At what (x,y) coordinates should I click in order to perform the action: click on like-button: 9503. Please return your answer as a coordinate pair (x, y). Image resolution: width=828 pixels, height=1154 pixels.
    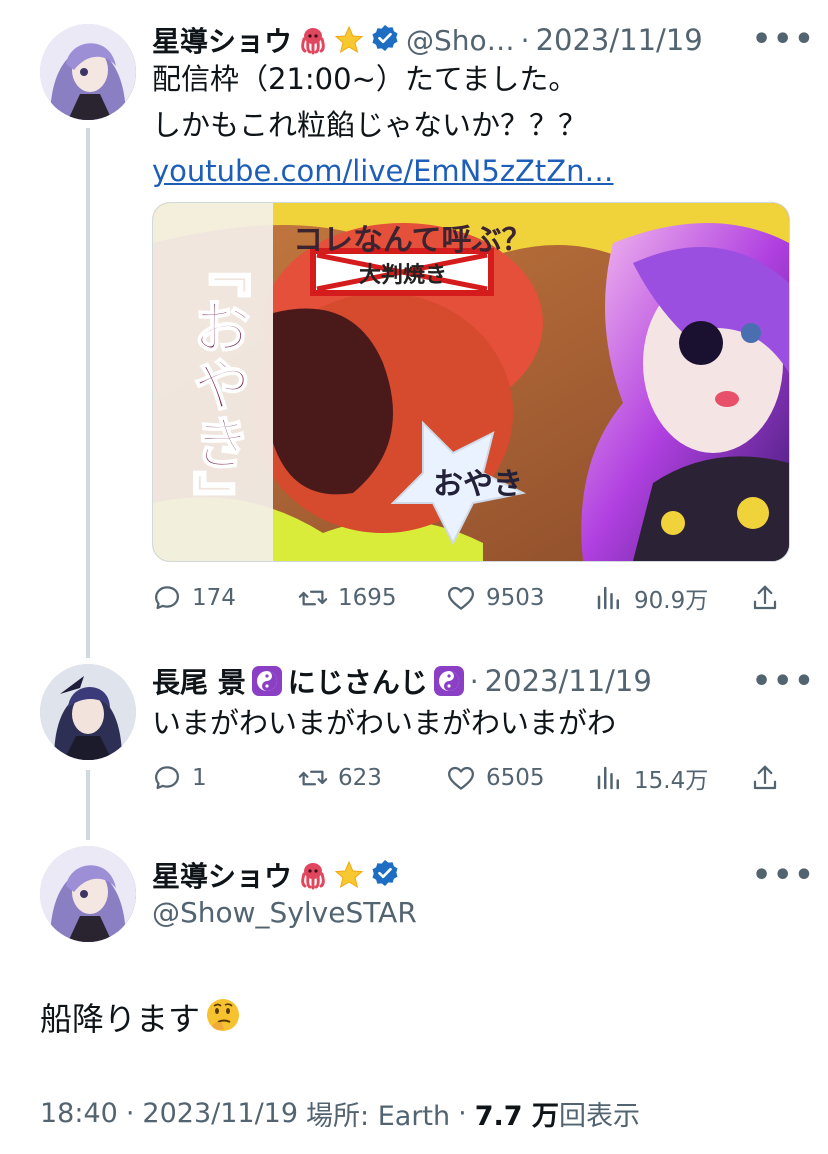
    Looking at the image, I should click on (495, 598).